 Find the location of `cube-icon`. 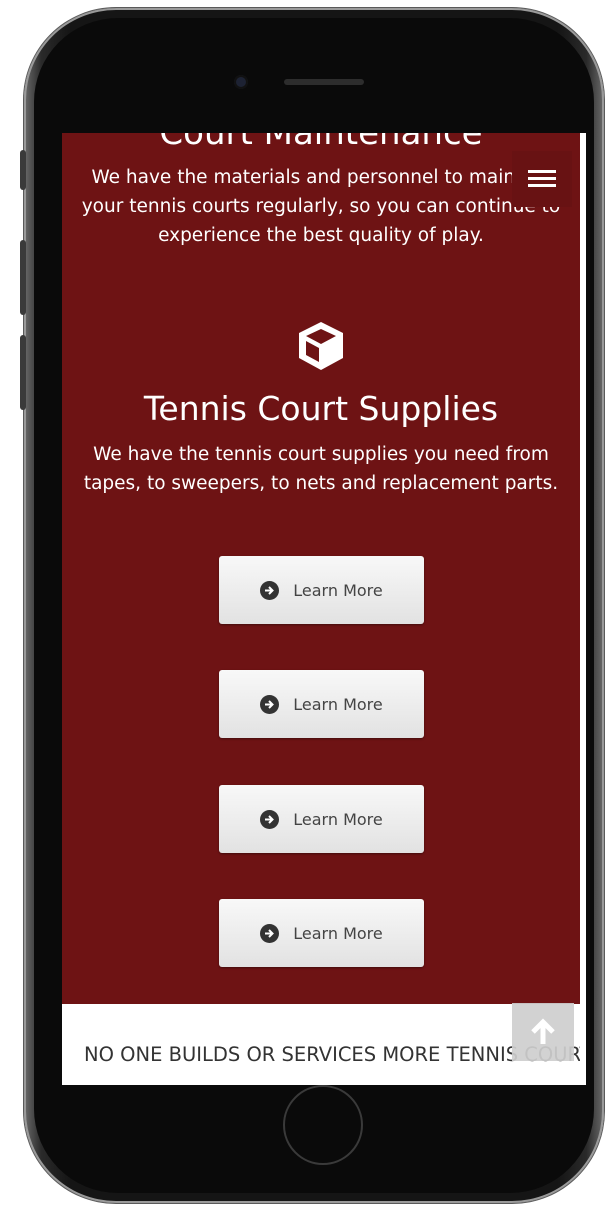

cube-icon is located at coordinates (321, 346).